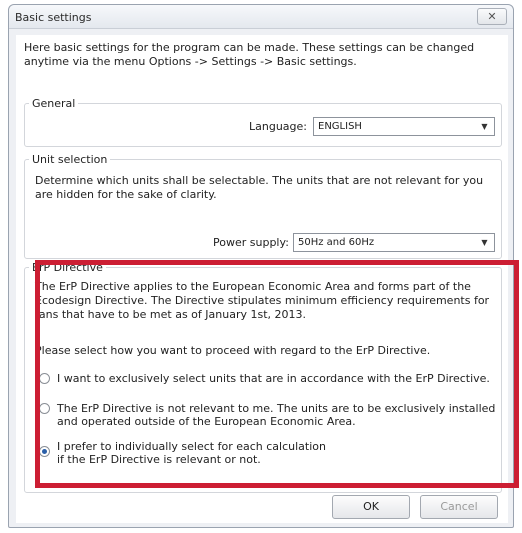 Image resolution: width=522 pixels, height=533 pixels. I want to click on radio-button-checked, so click(44, 451).